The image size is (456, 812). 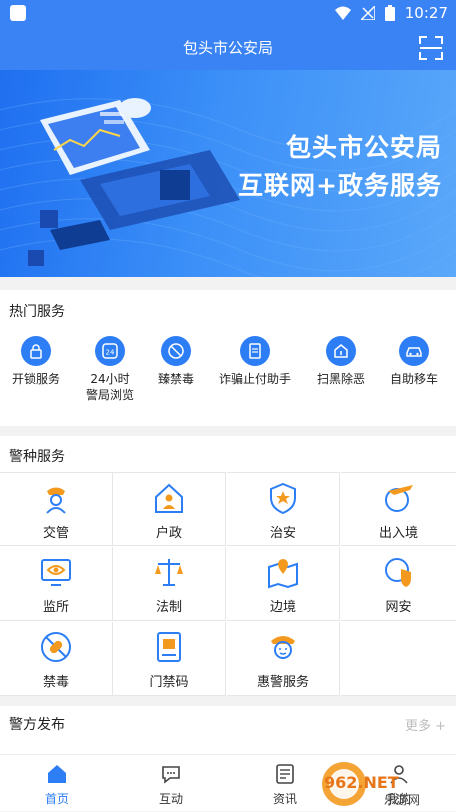 I want to click on tab-interaction: 互动, so click(x=171, y=785).